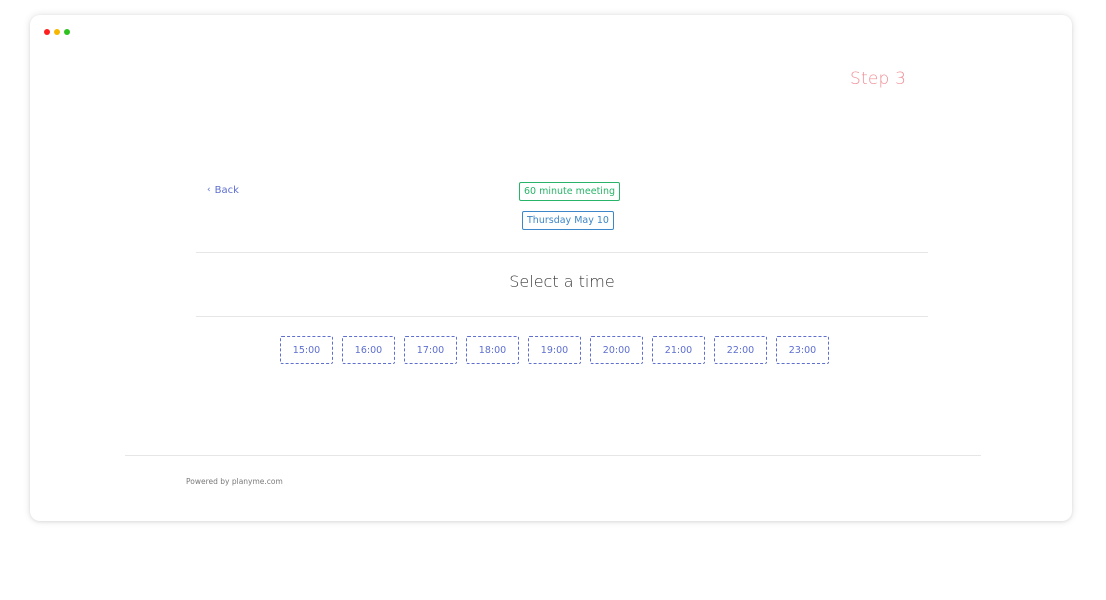 The height and width of the screenshot is (600, 1106). What do you see at coordinates (209, 190) in the screenshot?
I see `chevron-left-icon: ‹` at bounding box center [209, 190].